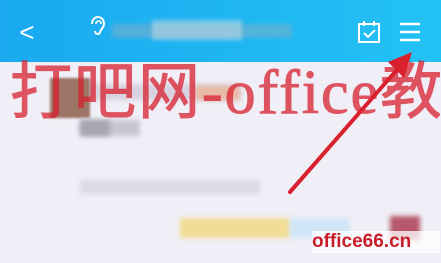 The image size is (441, 263). Describe the element at coordinates (197, 30) in the screenshot. I see `chat-title-redacted-highlight` at that location.